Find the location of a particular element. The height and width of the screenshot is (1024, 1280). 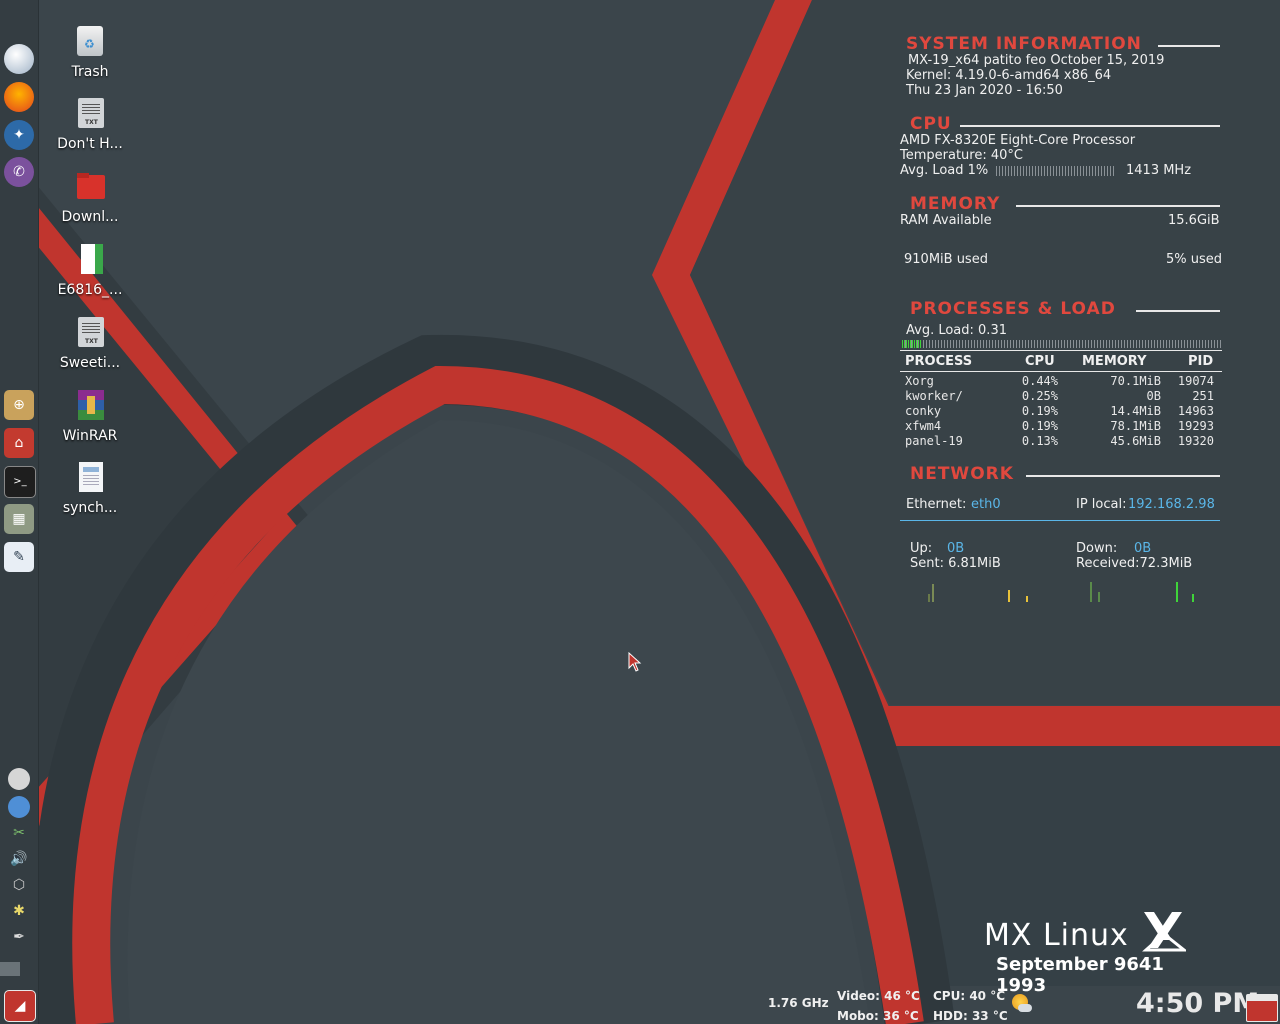

table-cell: 14963 is located at coordinates (1195, 411).